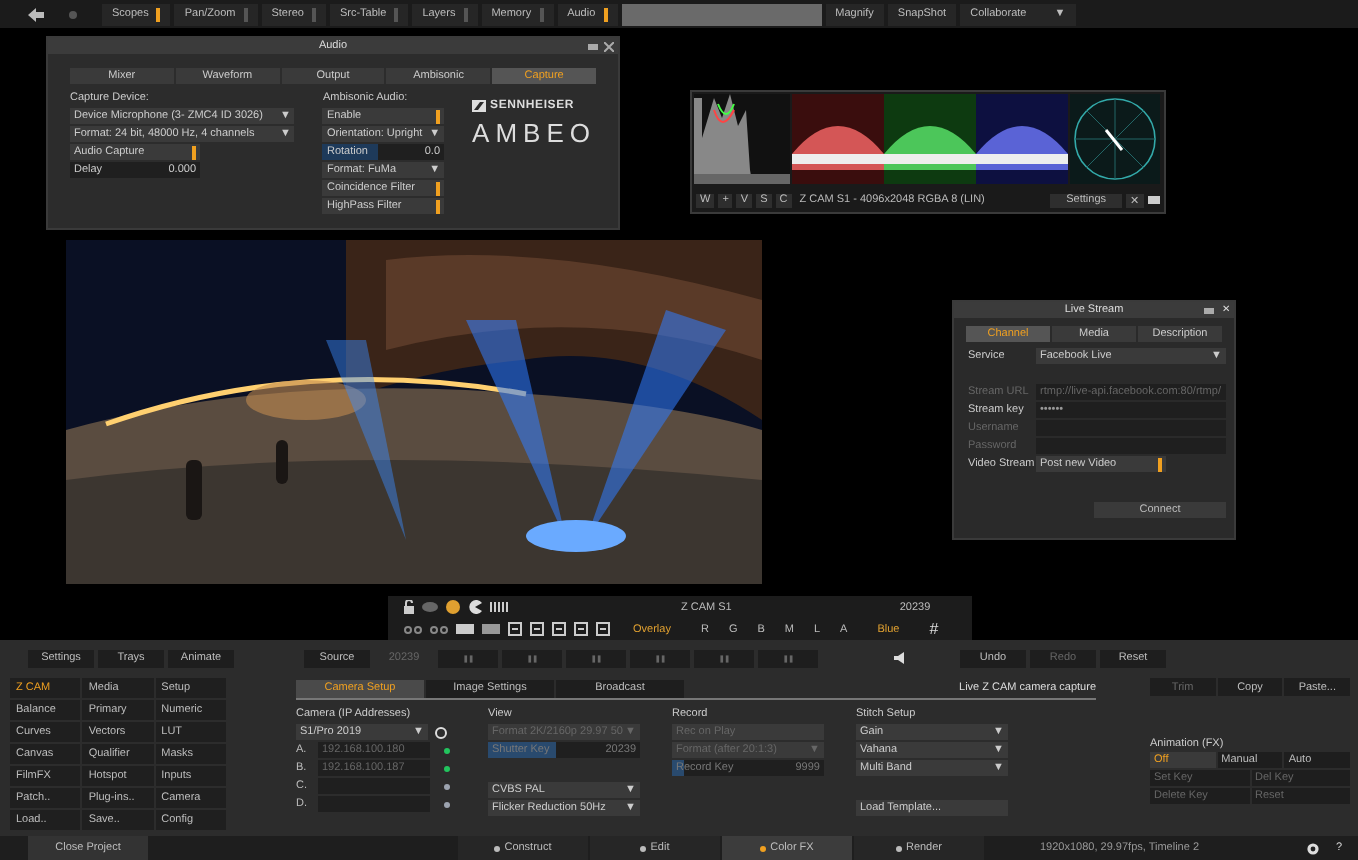 The height and width of the screenshot is (860, 1358). I want to click on product-name: AMBEO, so click(534, 133).